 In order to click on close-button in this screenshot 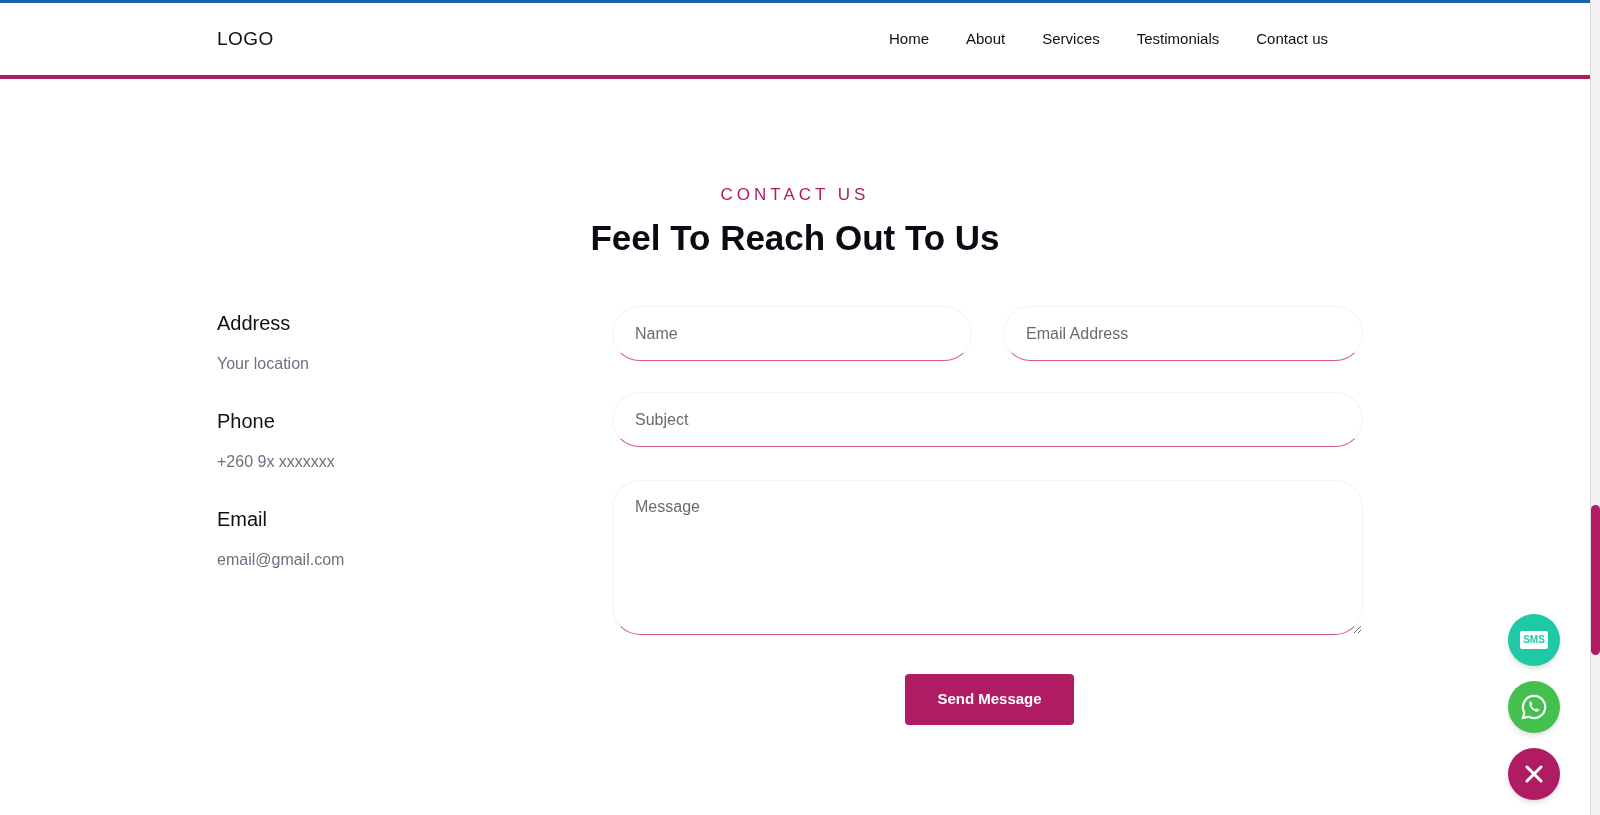, I will do `click(1534, 774)`.